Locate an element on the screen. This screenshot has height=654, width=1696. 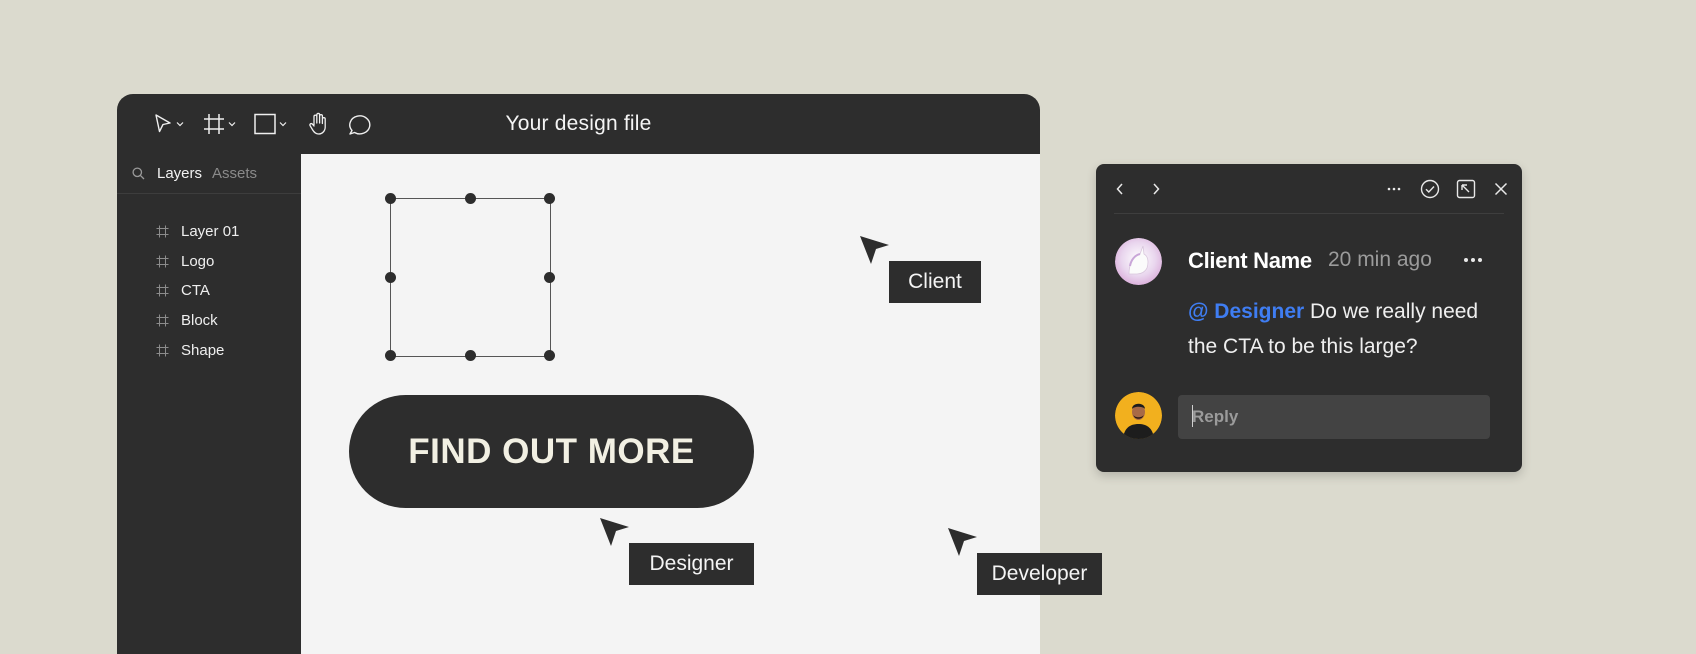
resolve-comment-button is located at coordinates (1430, 189).